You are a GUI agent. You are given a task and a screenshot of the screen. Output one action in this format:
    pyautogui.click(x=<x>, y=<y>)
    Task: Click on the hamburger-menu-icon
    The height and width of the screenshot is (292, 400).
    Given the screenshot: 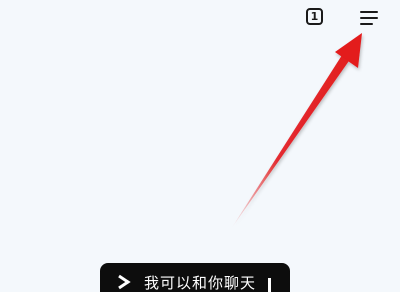 What is the action you would take?
    pyautogui.click(x=369, y=18)
    